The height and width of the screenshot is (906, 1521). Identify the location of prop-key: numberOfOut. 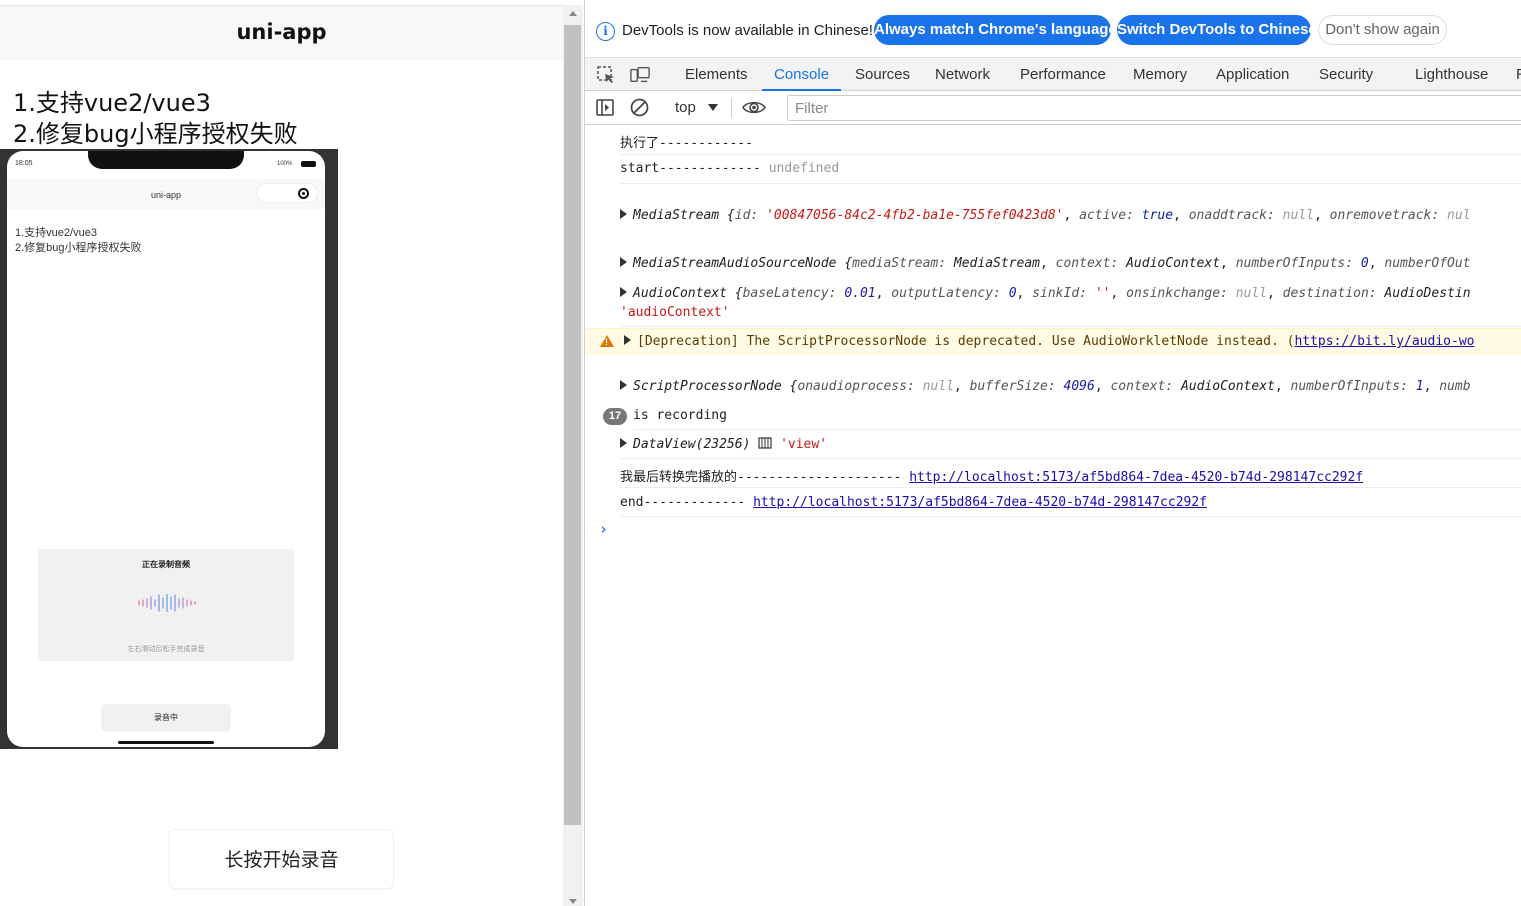
(1427, 263).